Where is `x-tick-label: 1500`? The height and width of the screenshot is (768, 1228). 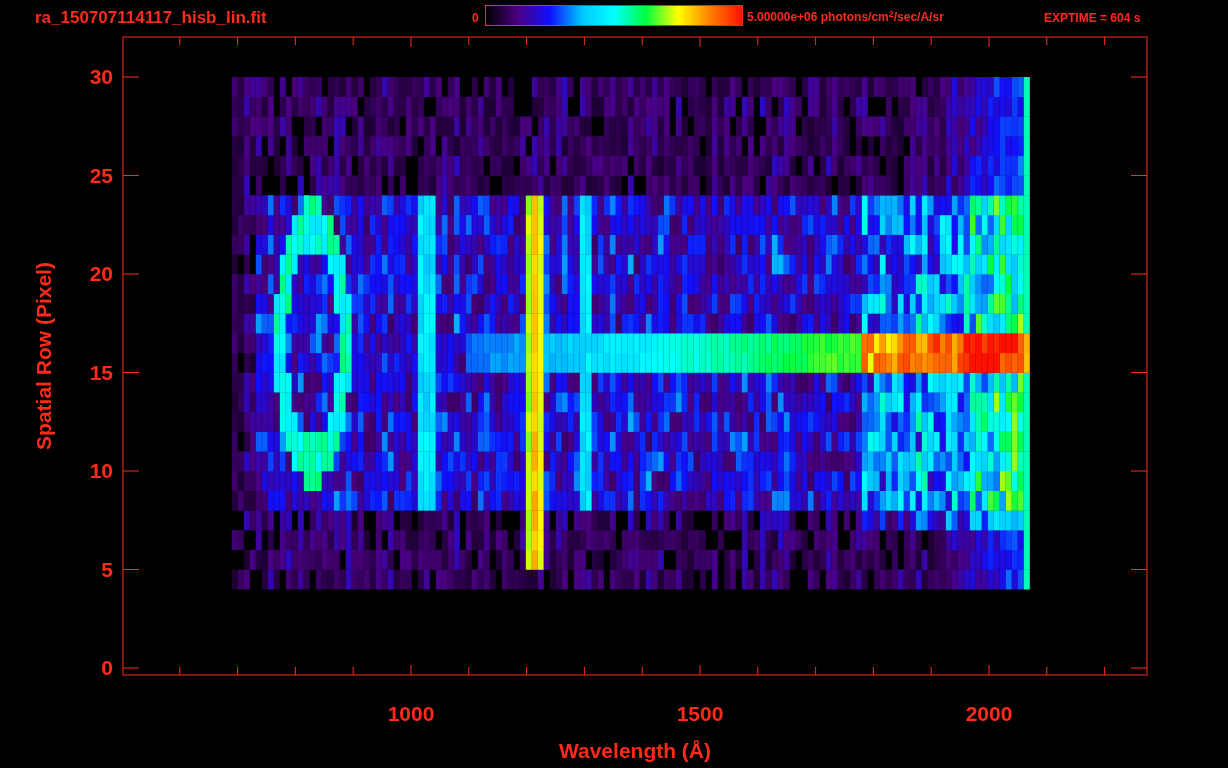 x-tick-label: 1500 is located at coordinates (700, 713).